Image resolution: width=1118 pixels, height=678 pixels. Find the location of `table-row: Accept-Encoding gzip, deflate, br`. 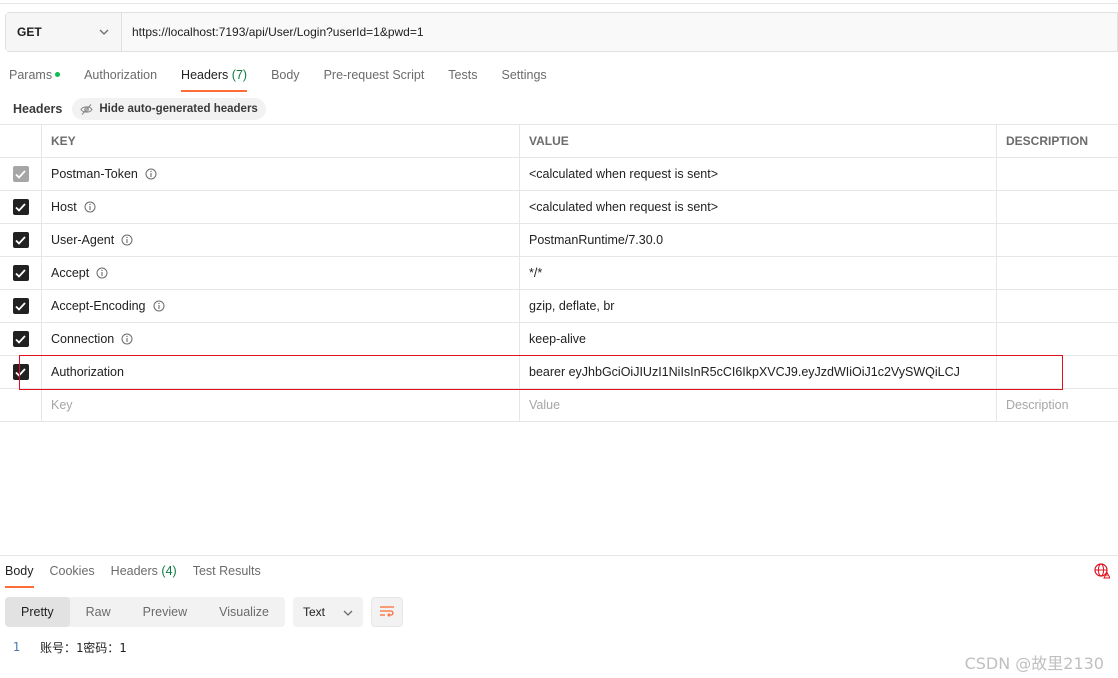

table-row: Accept-Encoding gzip, deflate, br is located at coordinates (559, 306).